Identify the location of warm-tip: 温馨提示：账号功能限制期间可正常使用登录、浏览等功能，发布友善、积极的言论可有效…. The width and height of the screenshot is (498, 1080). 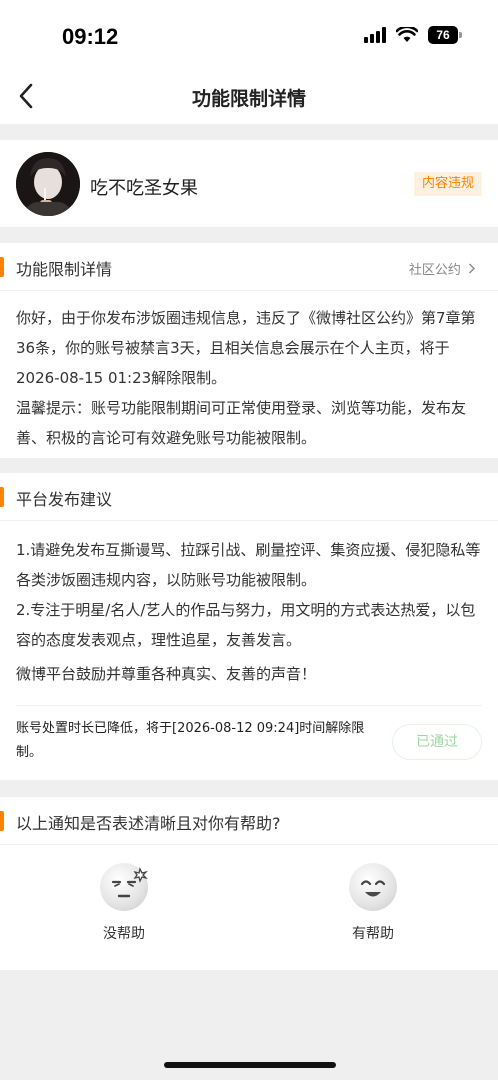
(241, 423).